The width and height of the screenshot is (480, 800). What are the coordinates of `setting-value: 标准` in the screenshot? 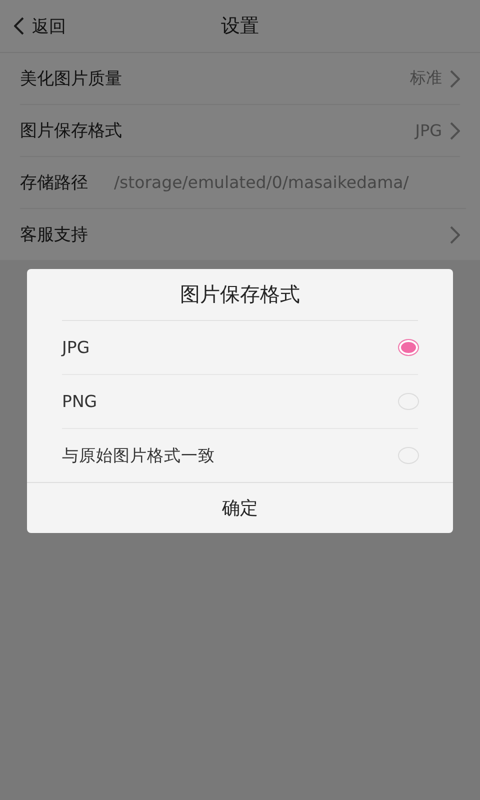 It's located at (426, 78).